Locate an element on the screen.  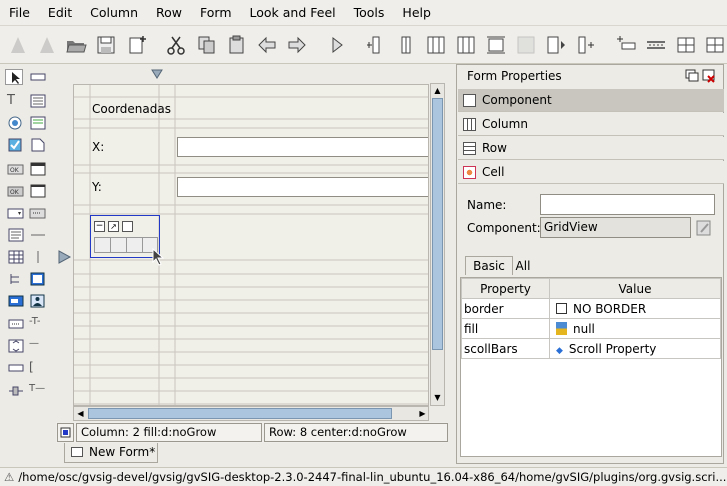
row-icon is located at coordinates (656, 45).